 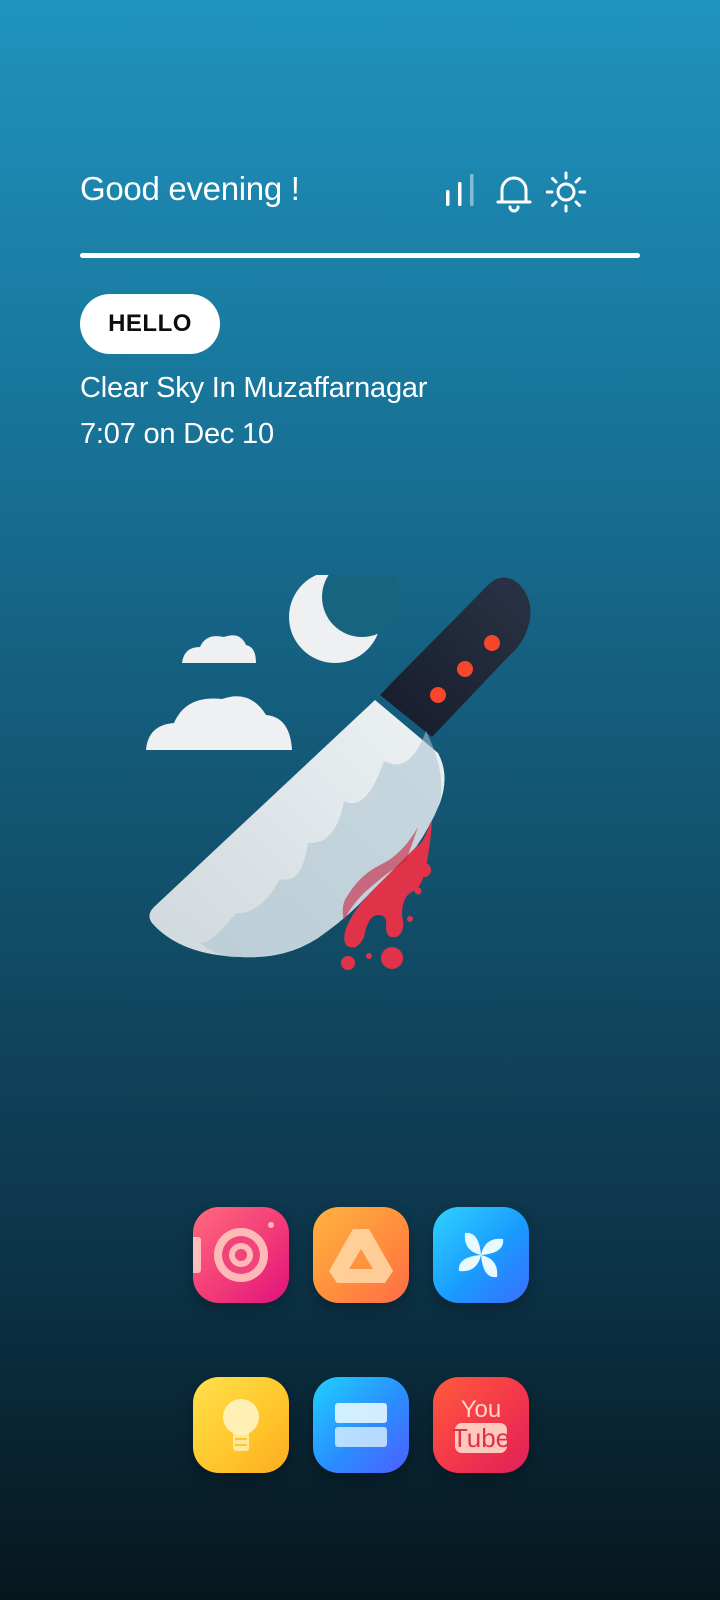 What do you see at coordinates (219, 723) in the screenshot?
I see `cloud-large-icon` at bounding box center [219, 723].